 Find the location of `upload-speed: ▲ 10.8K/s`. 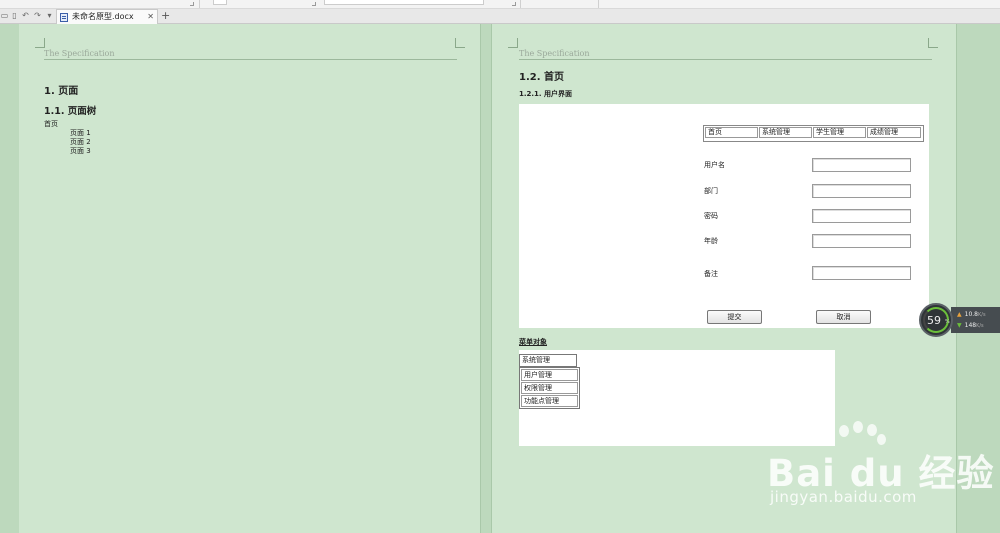

upload-speed: ▲ 10.8K/s is located at coordinates (971, 314).